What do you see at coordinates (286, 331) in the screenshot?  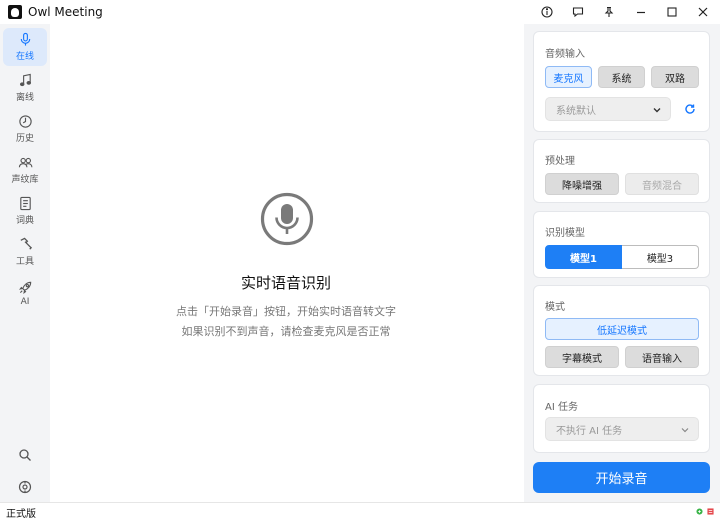 I see `hint-line-2: 如果识别不到声音，请检查麦克风是否正常` at bounding box center [286, 331].